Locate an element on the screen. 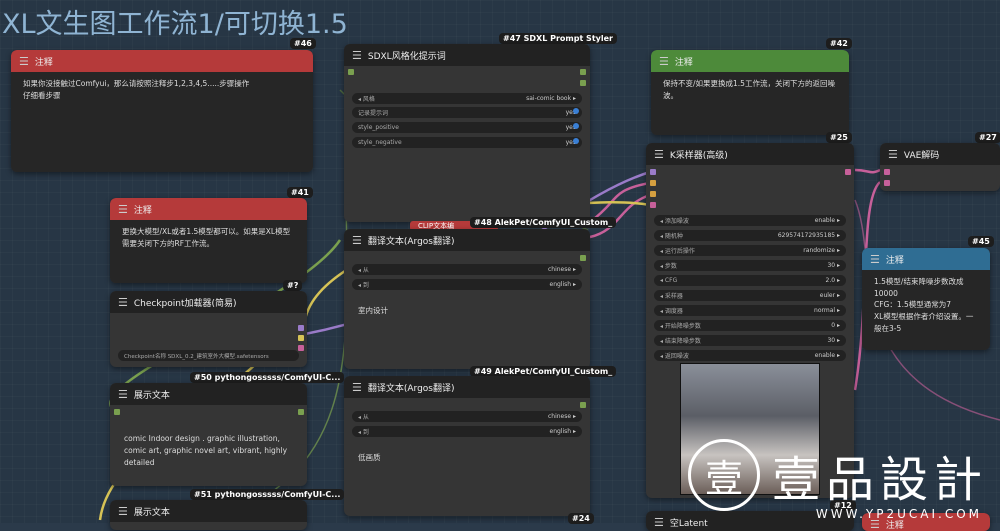  node-title: VAE解码 is located at coordinates (921, 155).